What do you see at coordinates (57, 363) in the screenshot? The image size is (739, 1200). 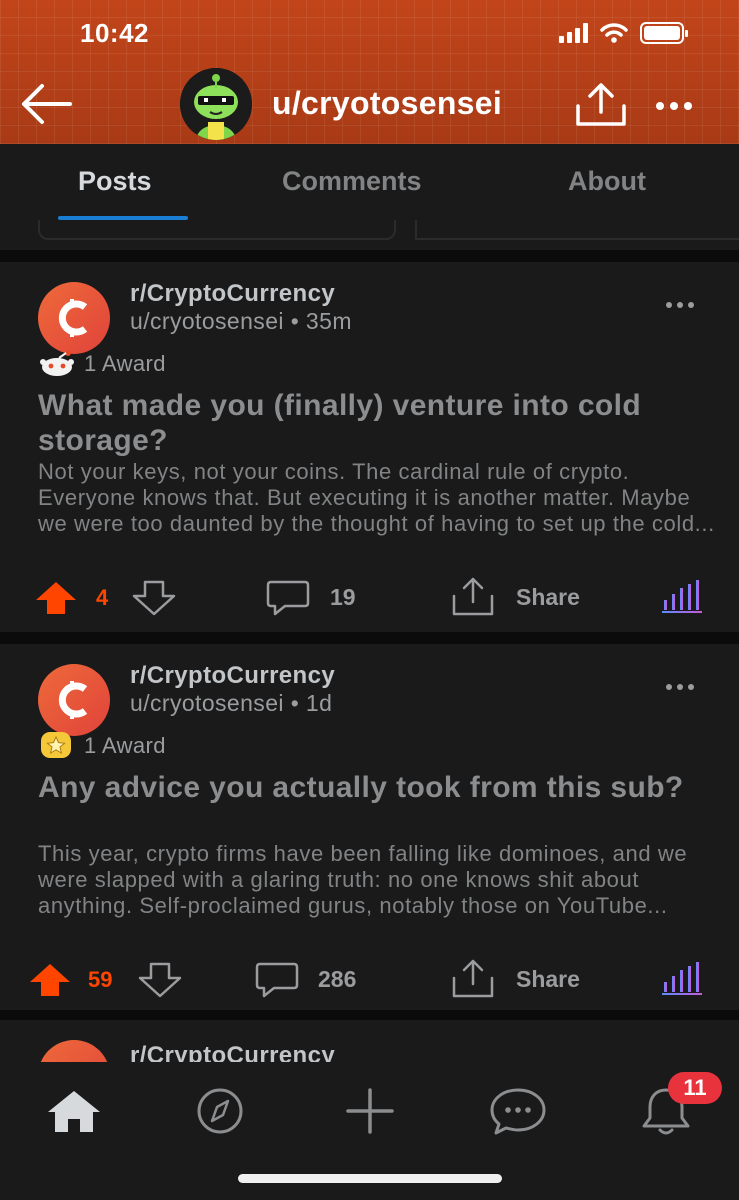 I see `snoo-award-icon` at bounding box center [57, 363].